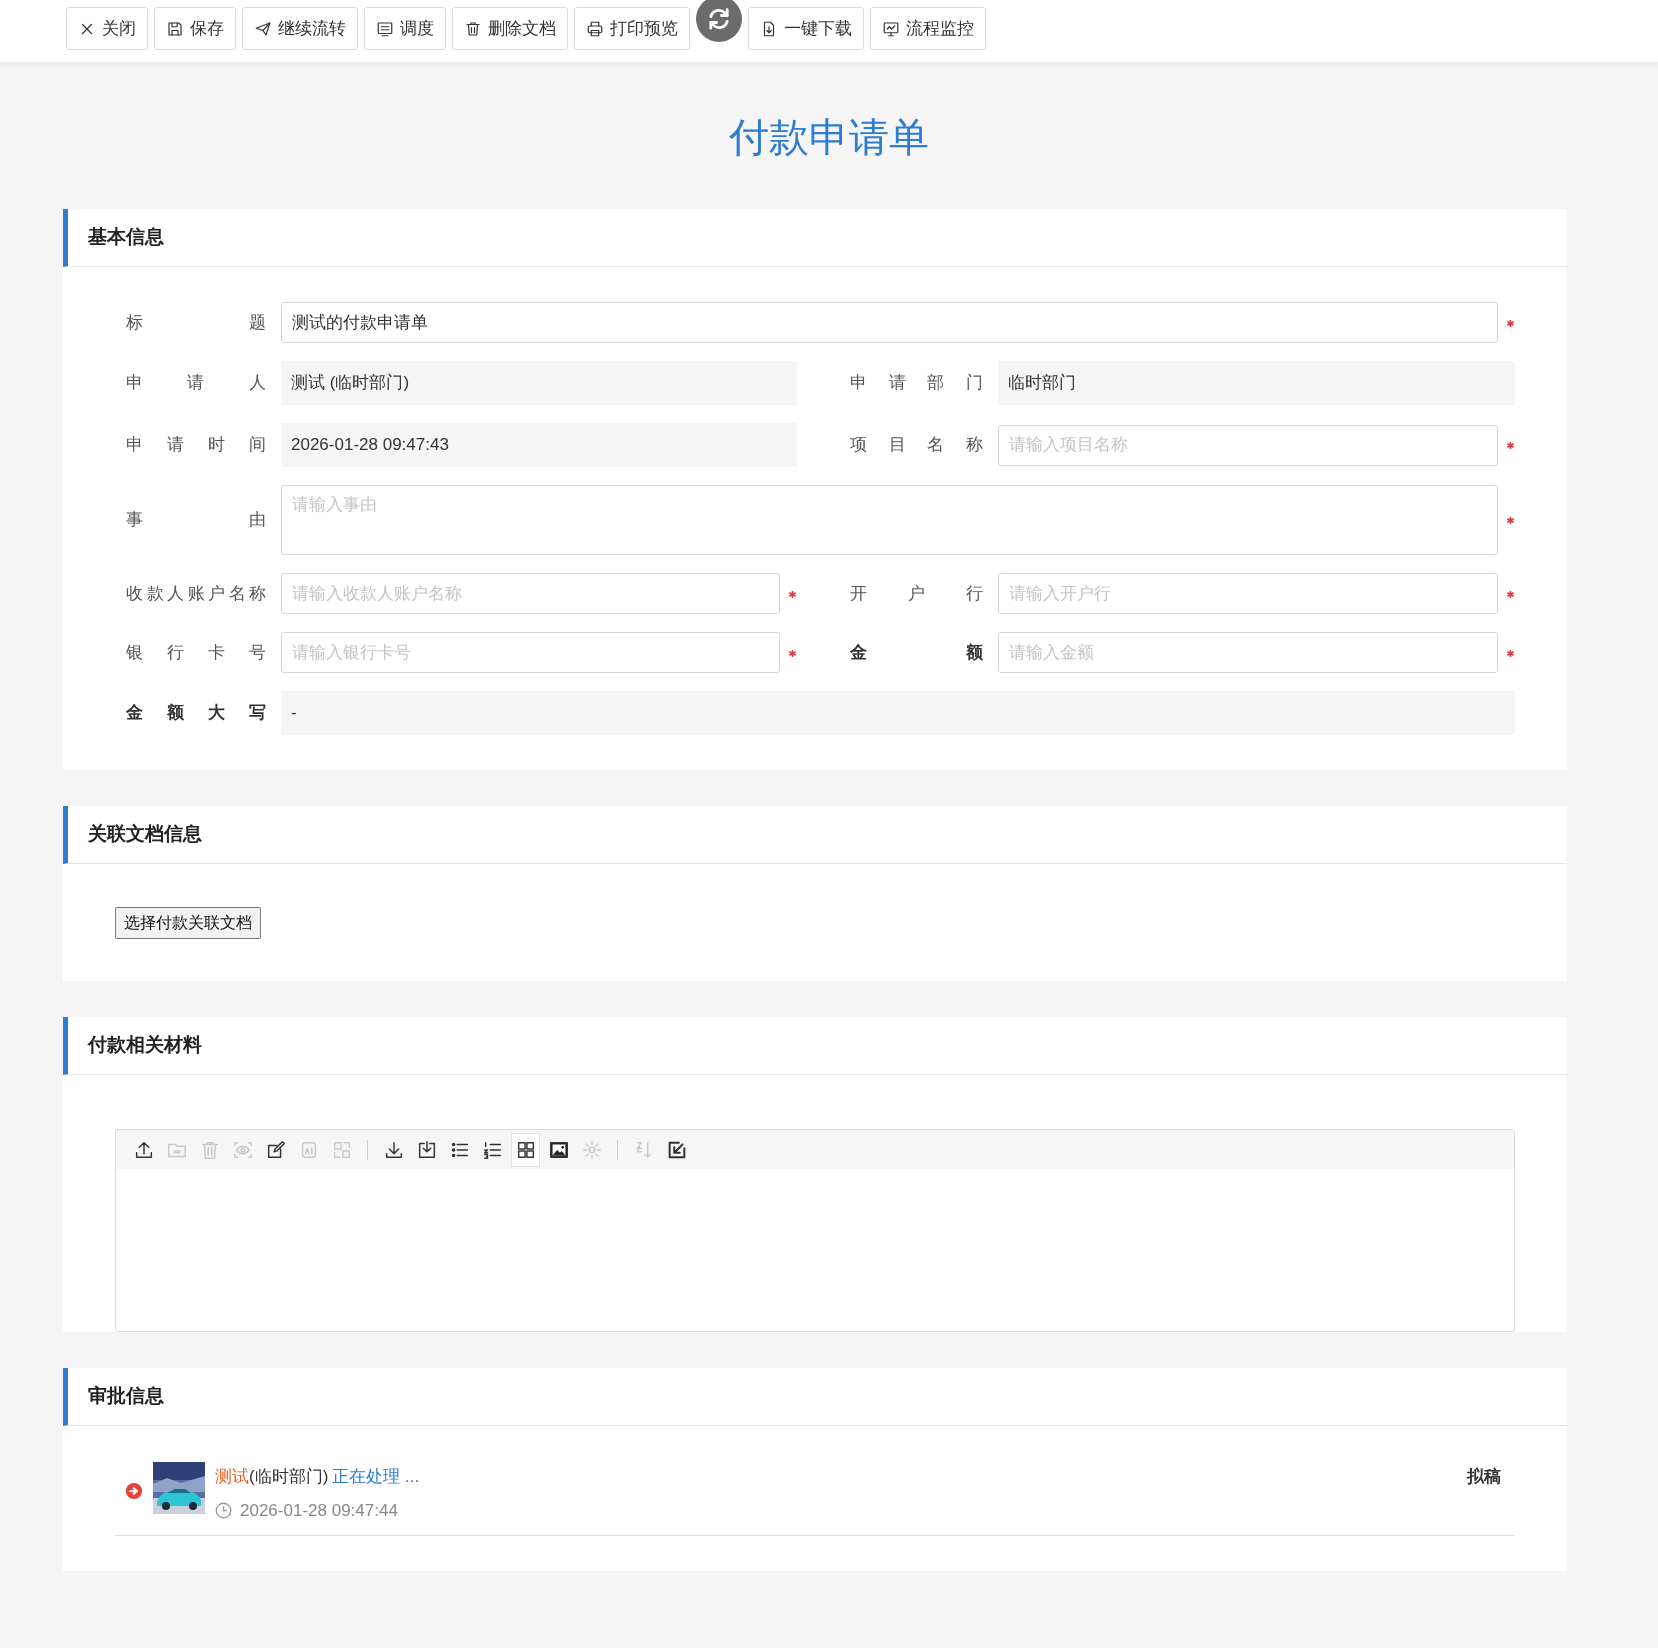 The image size is (1658, 1648). What do you see at coordinates (196, 652) in the screenshot?
I see `field-label: 银 行 卡 号` at bounding box center [196, 652].